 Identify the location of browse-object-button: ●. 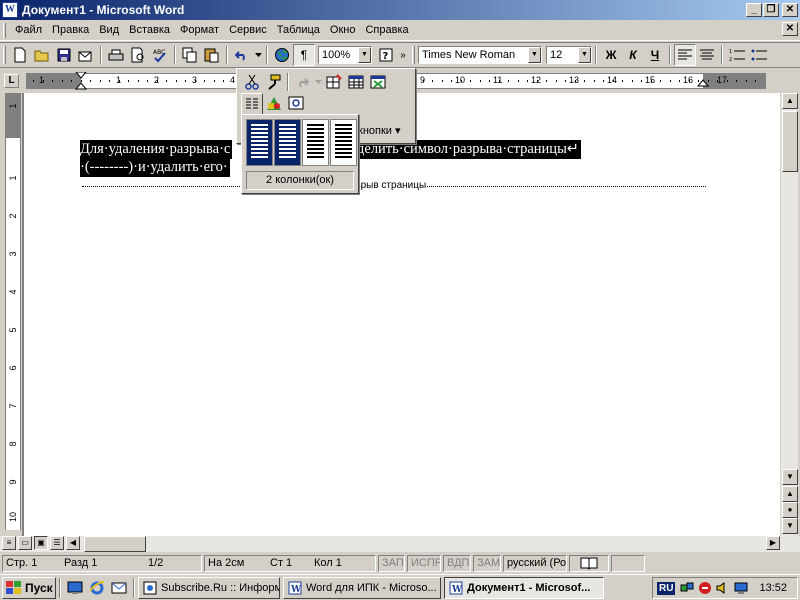
(790, 510).